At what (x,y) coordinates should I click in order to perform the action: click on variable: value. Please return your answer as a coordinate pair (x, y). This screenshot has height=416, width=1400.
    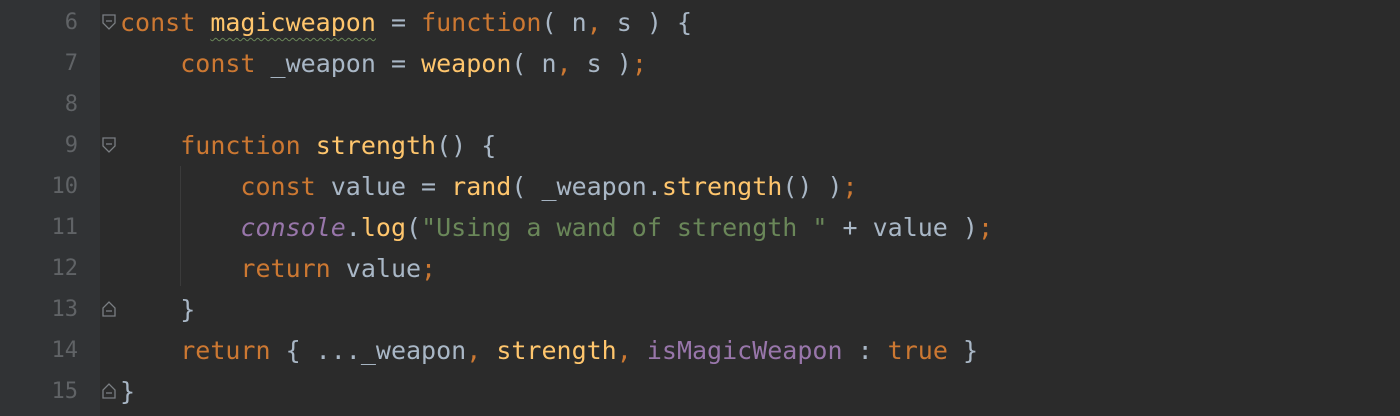
    Looking at the image, I should click on (376, 268).